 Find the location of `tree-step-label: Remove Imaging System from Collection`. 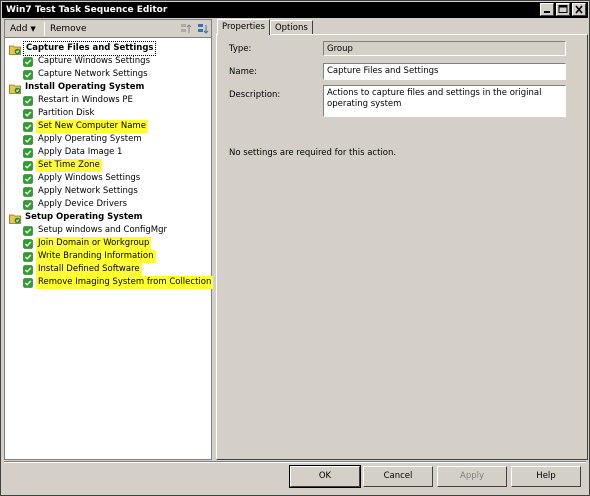

tree-step-label: Remove Imaging System from Collection is located at coordinates (125, 282).